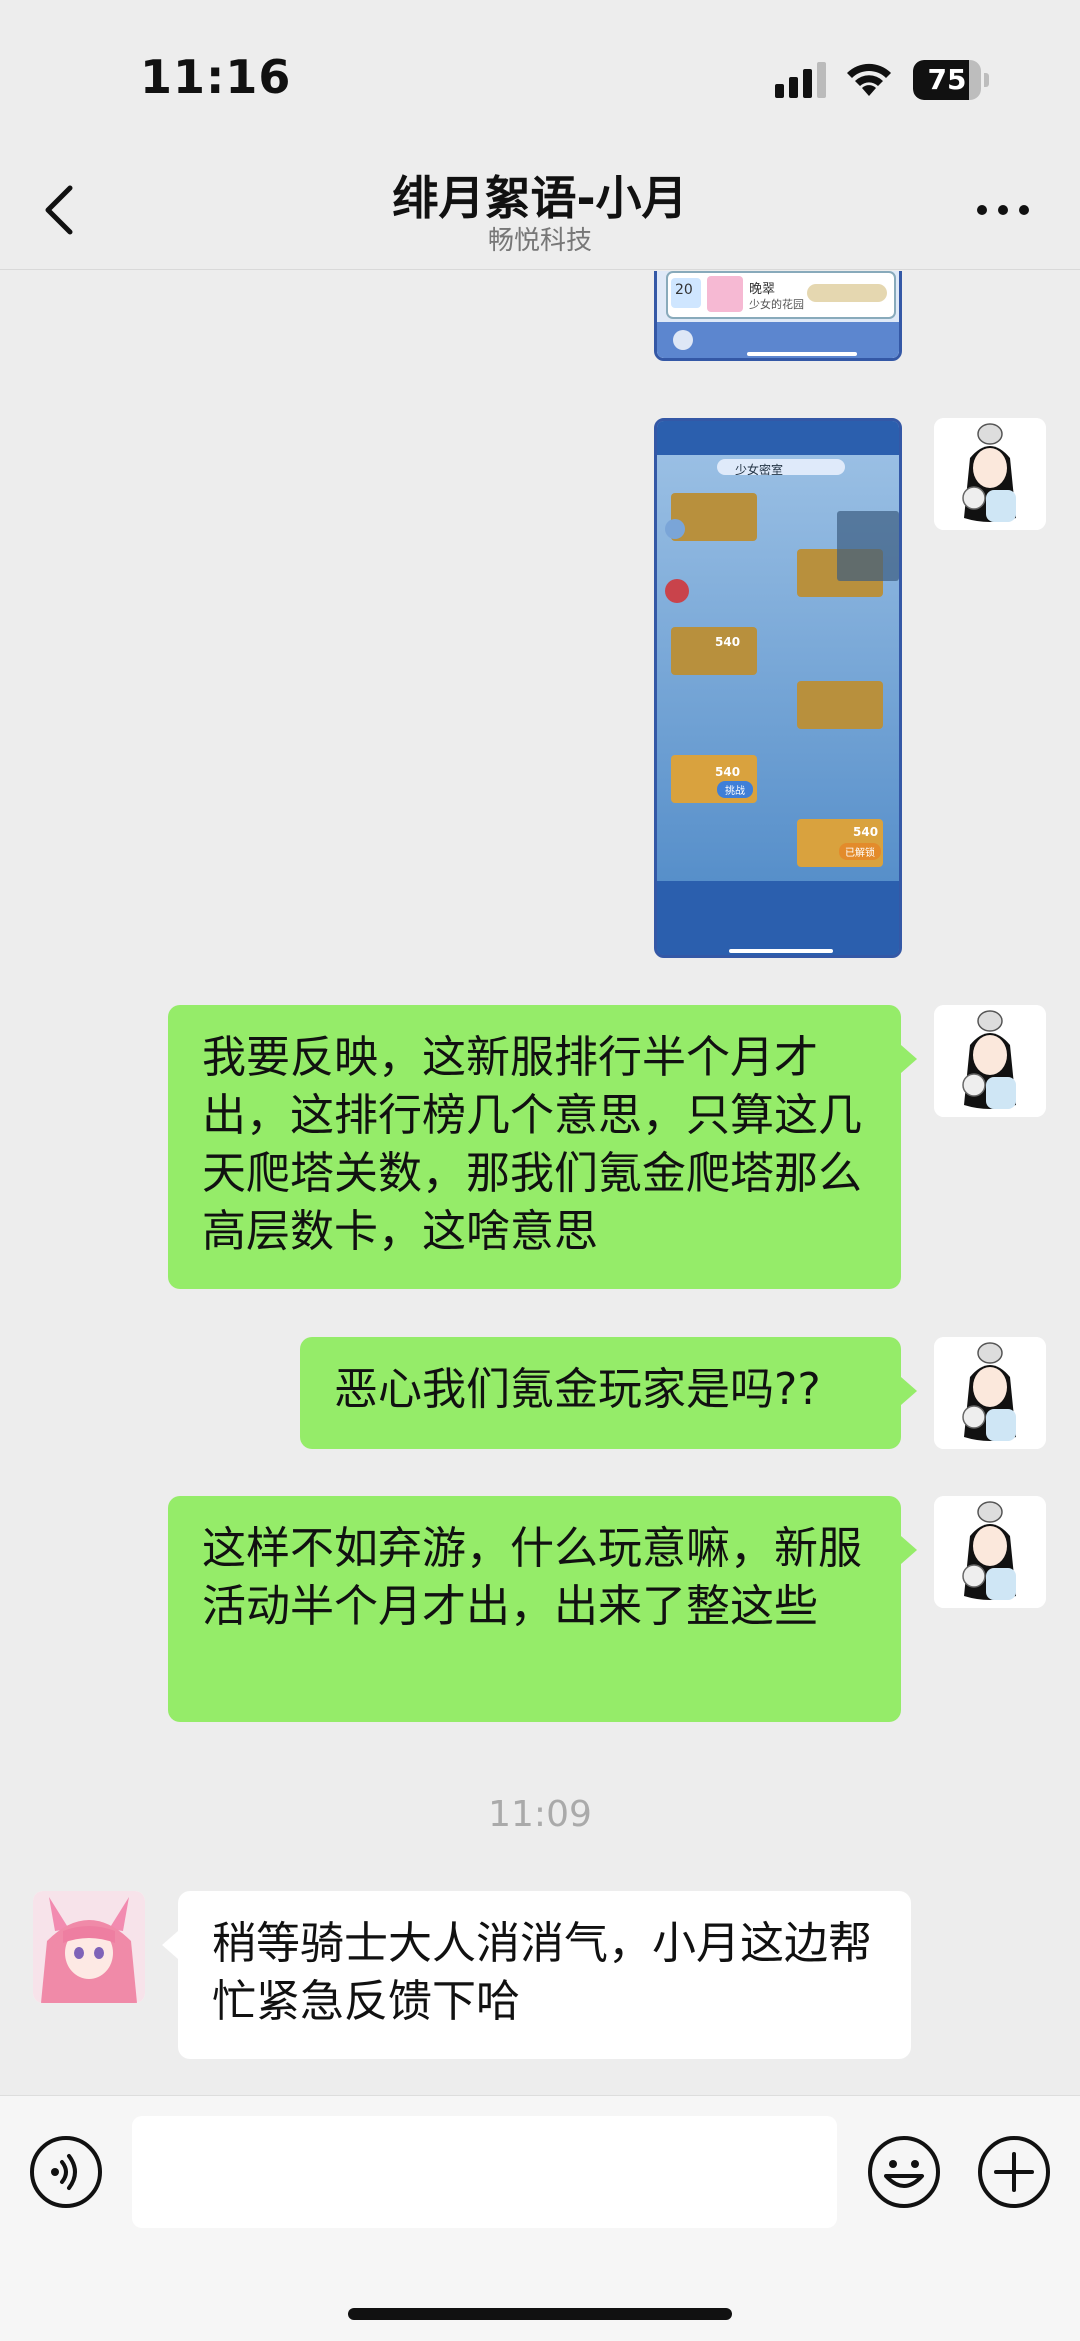  Describe the element at coordinates (869, 79) in the screenshot. I see `wifi-icon` at that location.